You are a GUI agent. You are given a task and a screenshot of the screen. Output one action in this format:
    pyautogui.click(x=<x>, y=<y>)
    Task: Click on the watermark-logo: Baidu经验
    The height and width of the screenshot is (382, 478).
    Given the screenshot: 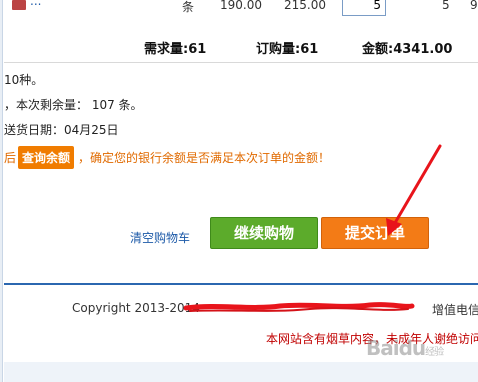 What is the action you would take?
    pyautogui.click(x=405, y=348)
    